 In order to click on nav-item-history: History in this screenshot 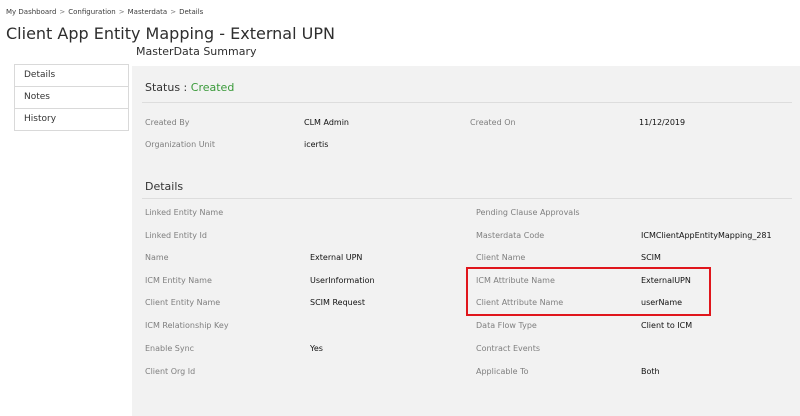, I will do `click(71, 120)`.